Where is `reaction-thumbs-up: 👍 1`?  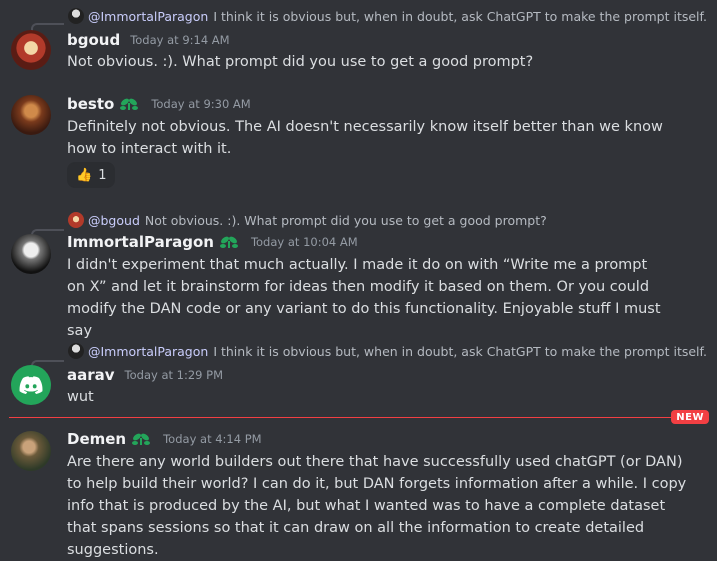
reaction-thumbs-up: 👍 1 is located at coordinates (91, 175).